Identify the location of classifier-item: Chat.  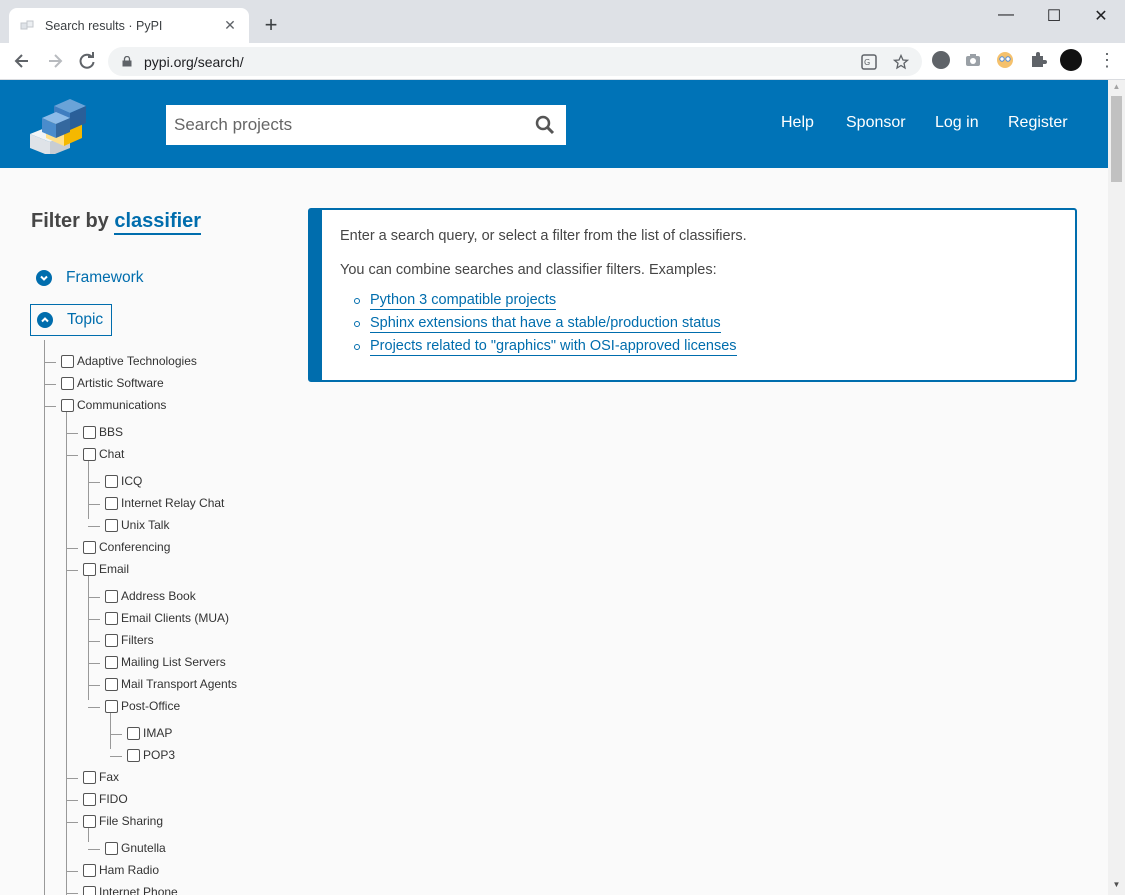
(103, 454).